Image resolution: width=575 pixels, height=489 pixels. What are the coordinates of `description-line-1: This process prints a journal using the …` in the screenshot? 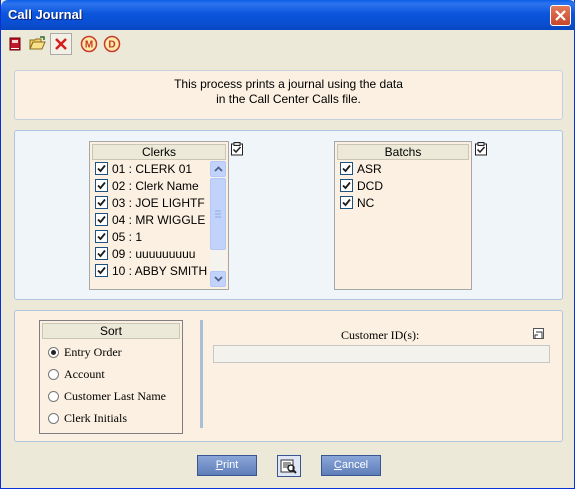 It's located at (288, 84).